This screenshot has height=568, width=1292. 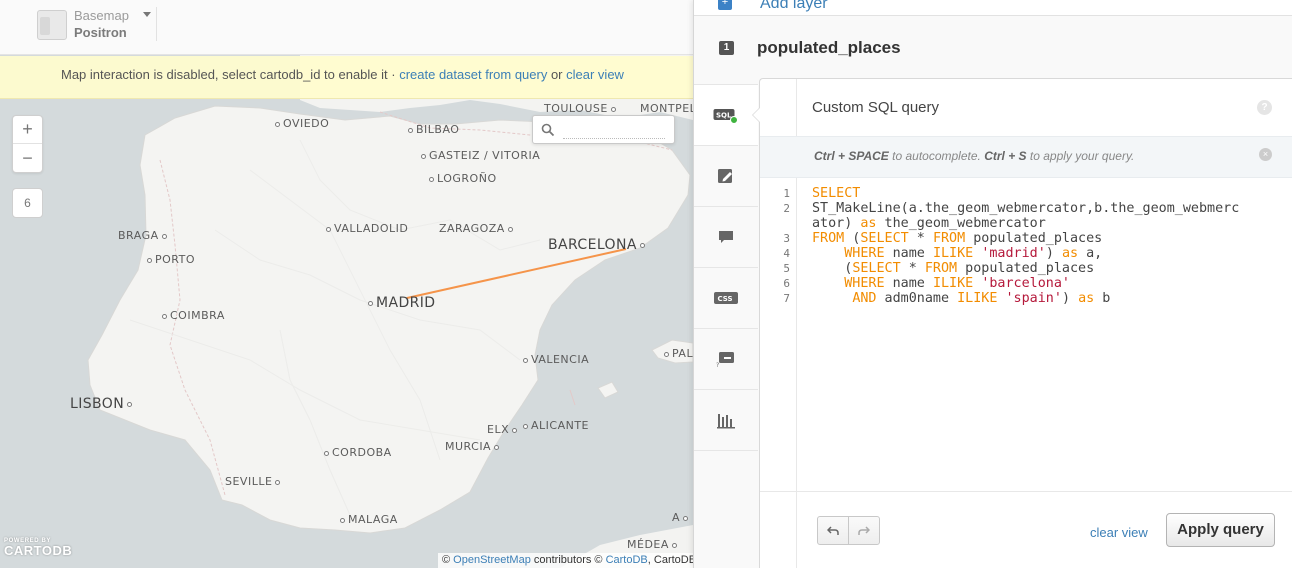 What do you see at coordinates (603, 129) in the screenshot?
I see `map-search-input` at bounding box center [603, 129].